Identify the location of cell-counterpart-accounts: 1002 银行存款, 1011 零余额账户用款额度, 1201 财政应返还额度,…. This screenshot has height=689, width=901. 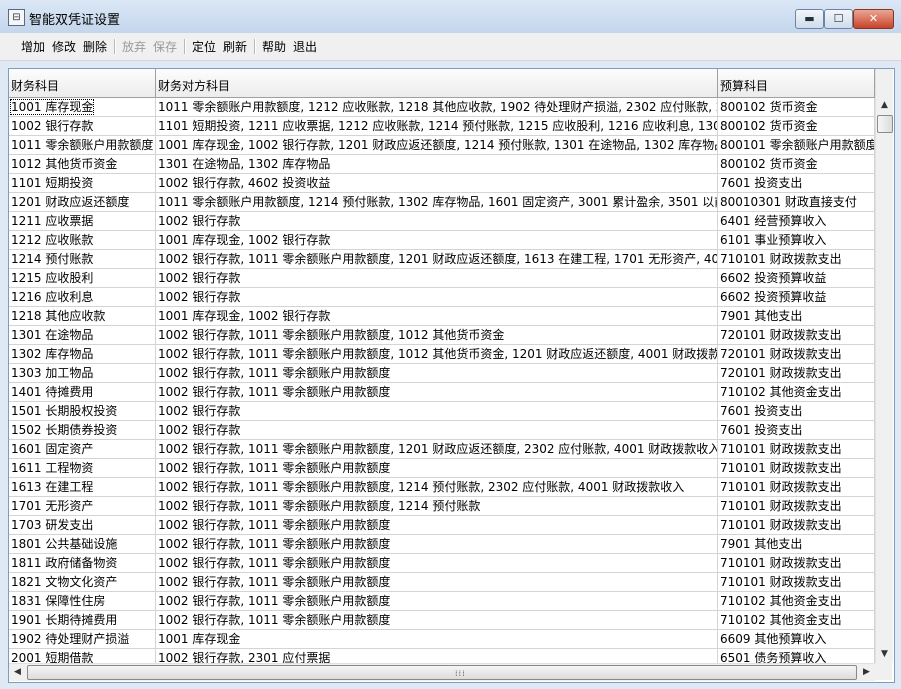
(437, 259).